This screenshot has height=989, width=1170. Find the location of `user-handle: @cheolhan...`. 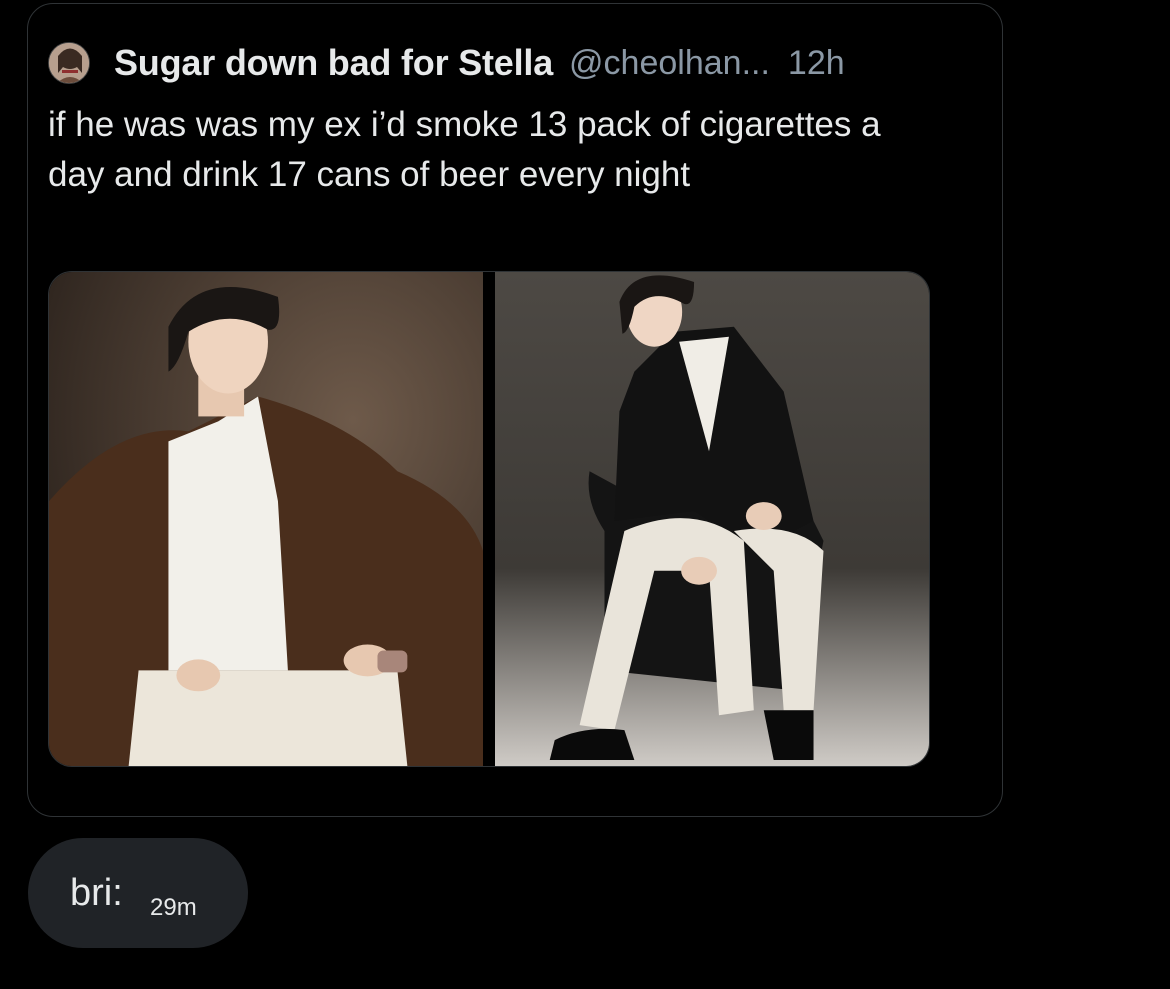

user-handle: @cheolhan... is located at coordinates (669, 63).